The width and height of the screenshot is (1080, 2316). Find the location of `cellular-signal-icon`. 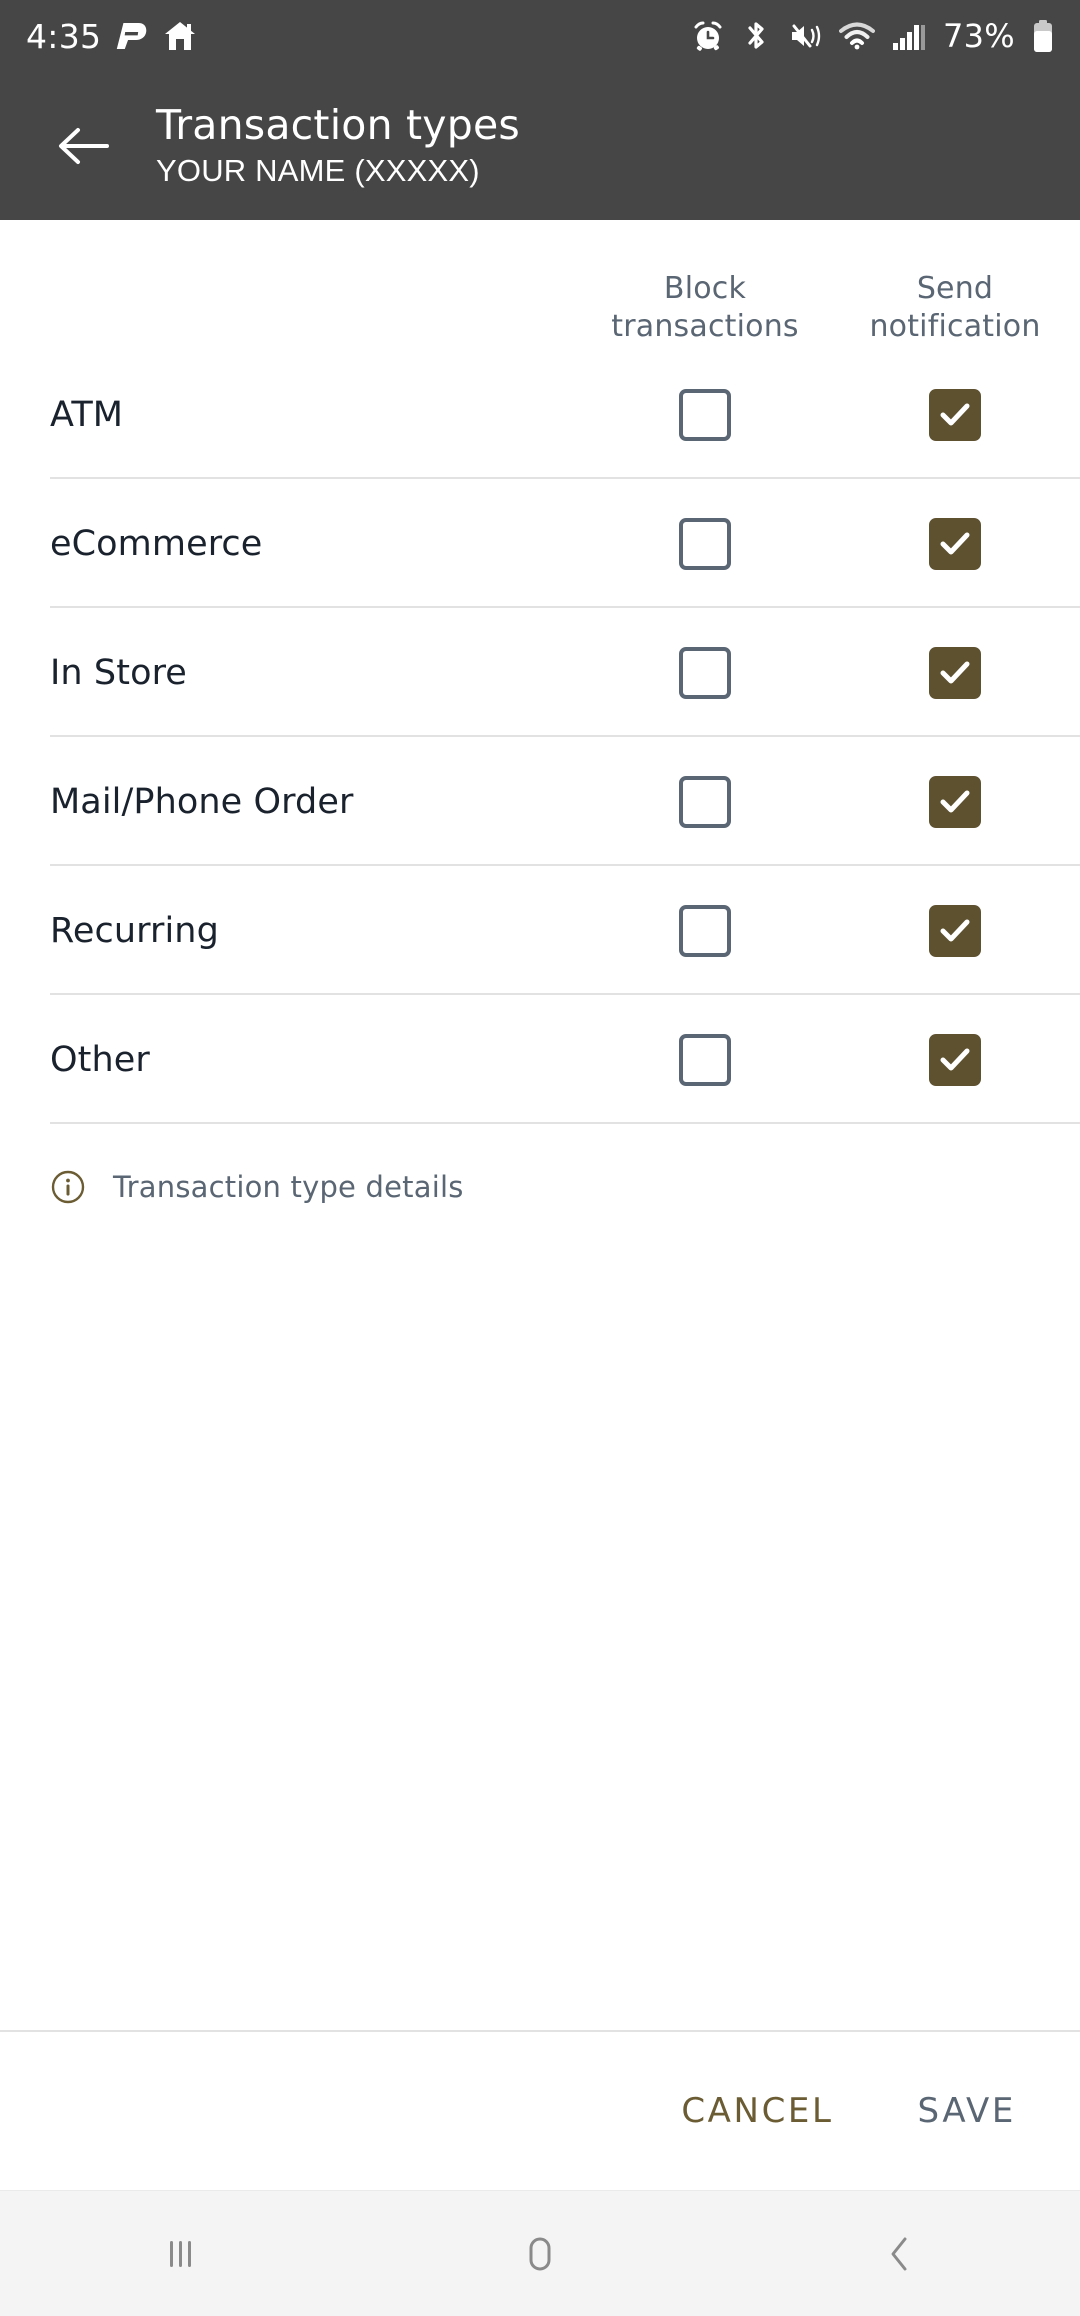

cellular-signal-icon is located at coordinates (909, 36).